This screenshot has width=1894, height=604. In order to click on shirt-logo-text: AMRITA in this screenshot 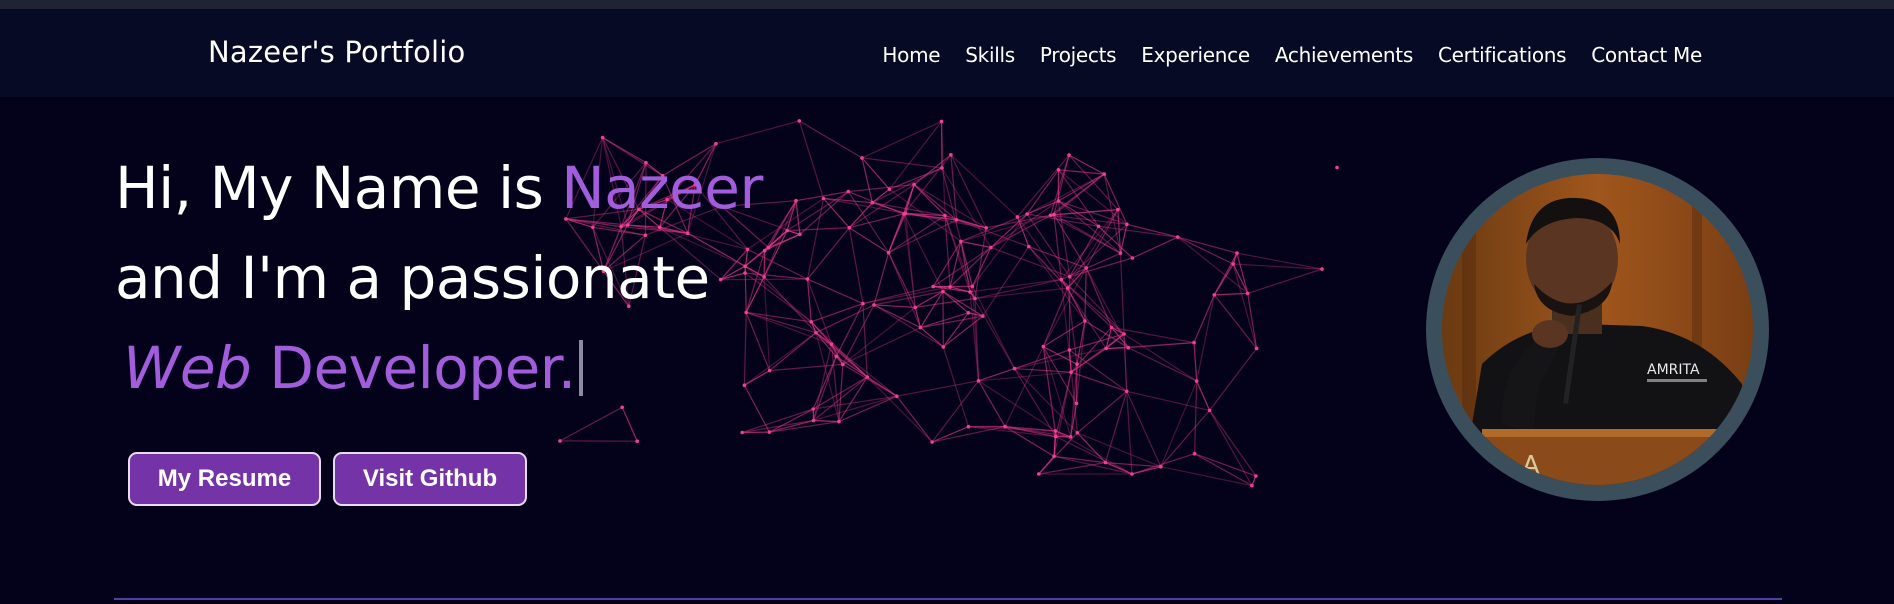, I will do `click(1673, 370)`.